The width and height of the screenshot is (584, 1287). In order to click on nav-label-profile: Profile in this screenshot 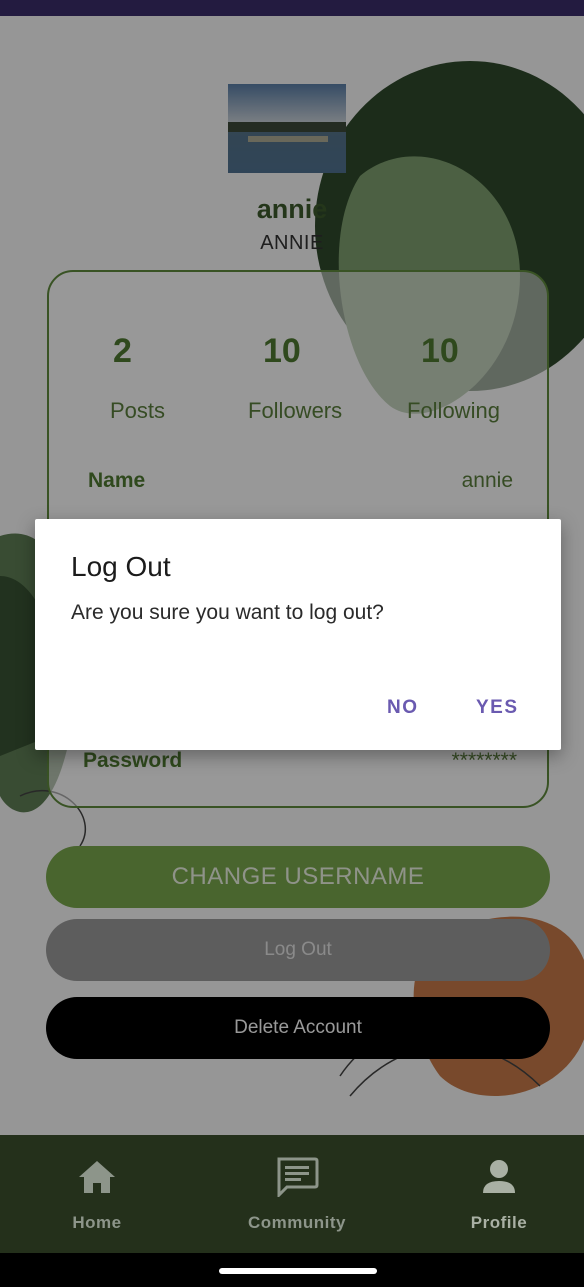, I will do `click(499, 1222)`.